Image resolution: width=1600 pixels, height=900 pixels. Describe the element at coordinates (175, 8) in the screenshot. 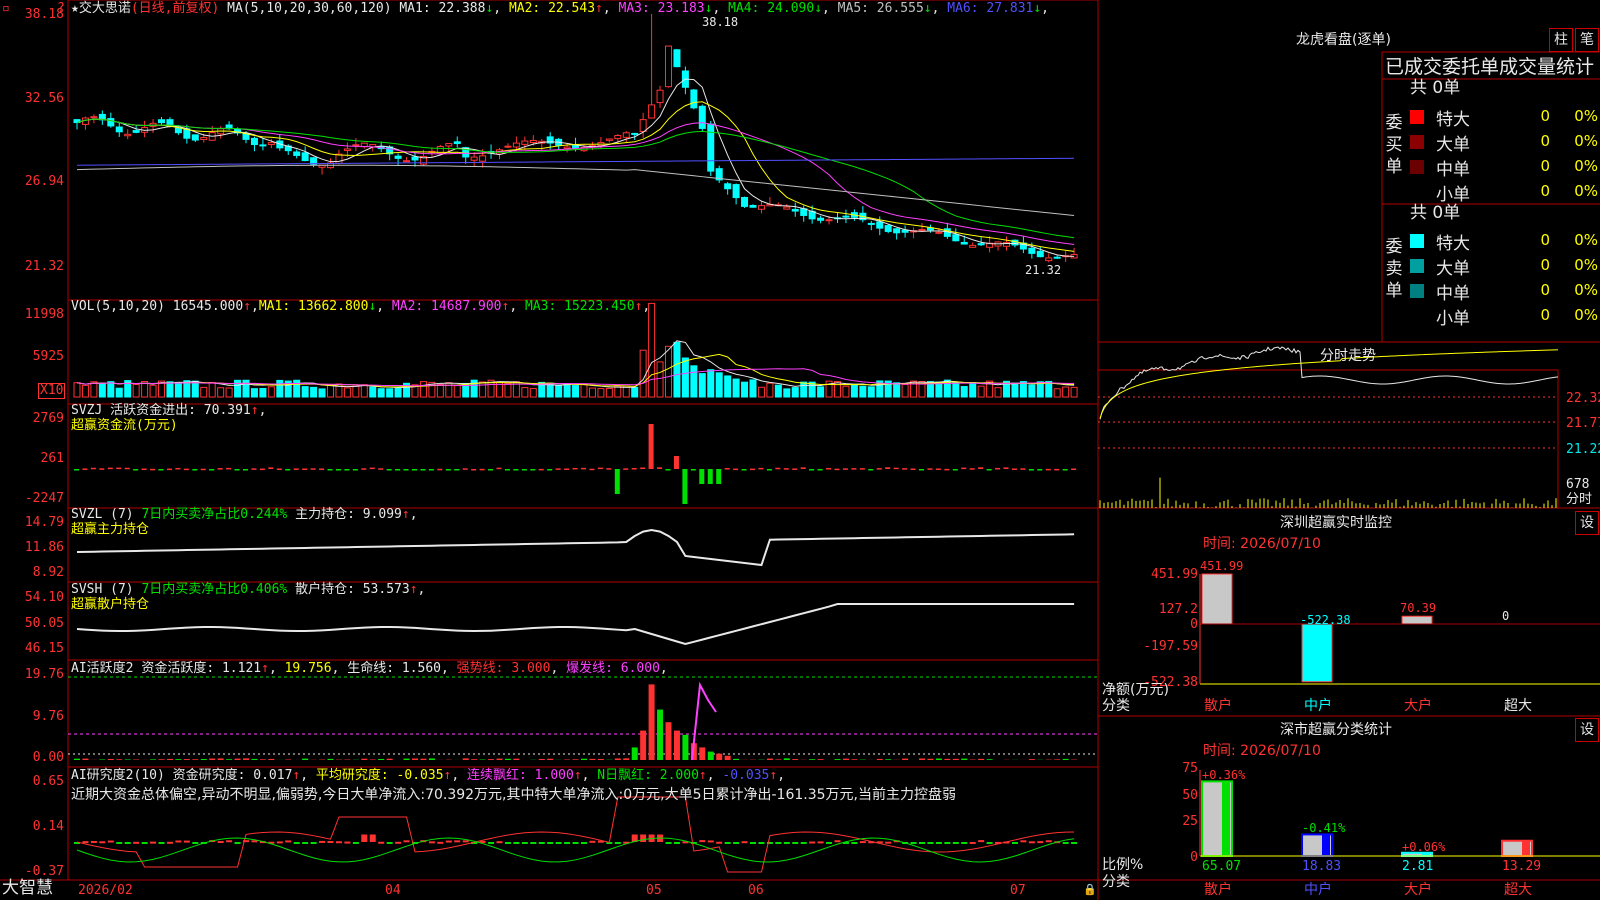

I see `kline-mode: (日线,前复权)` at that location.